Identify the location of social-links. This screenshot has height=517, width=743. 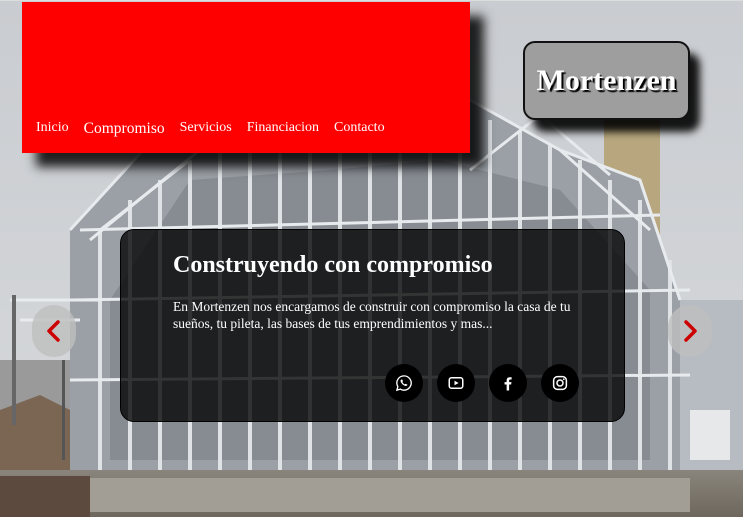
(489, 383).